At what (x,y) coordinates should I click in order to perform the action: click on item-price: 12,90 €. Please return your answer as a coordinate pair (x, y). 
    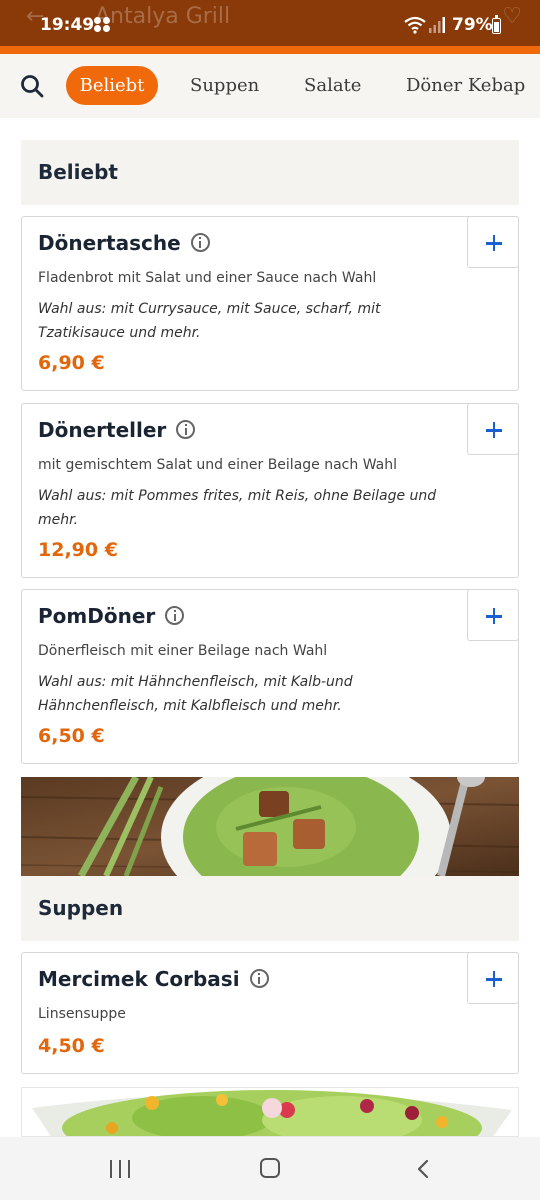
    Looking at the image, I should click on (78, 550).